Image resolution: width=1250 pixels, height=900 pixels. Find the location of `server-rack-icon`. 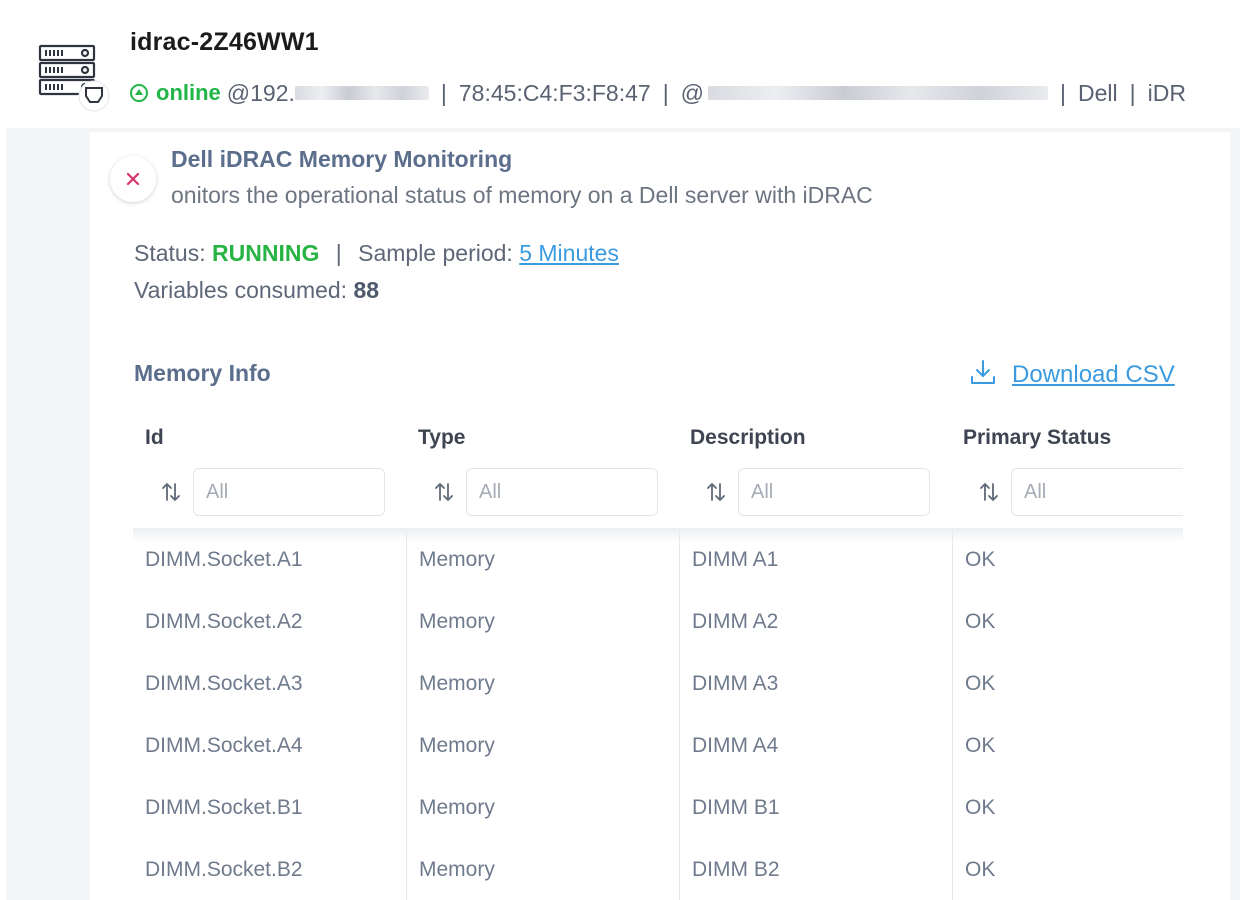

server-rack-icon is located at coordinates (74, 78).